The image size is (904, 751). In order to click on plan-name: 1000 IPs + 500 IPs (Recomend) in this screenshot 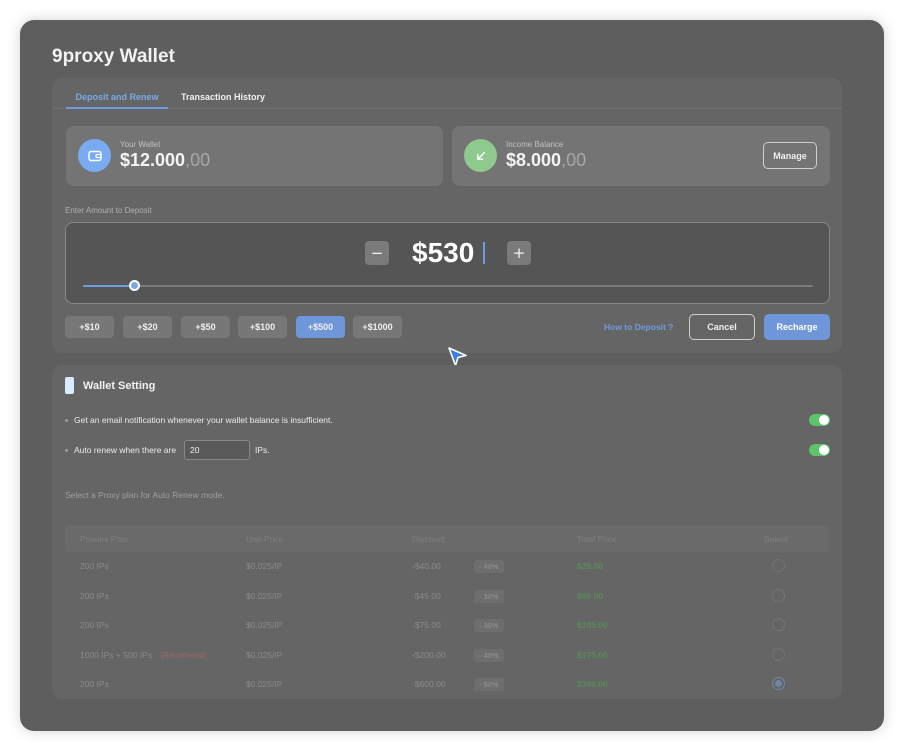, I will do `click(143, 655)`.